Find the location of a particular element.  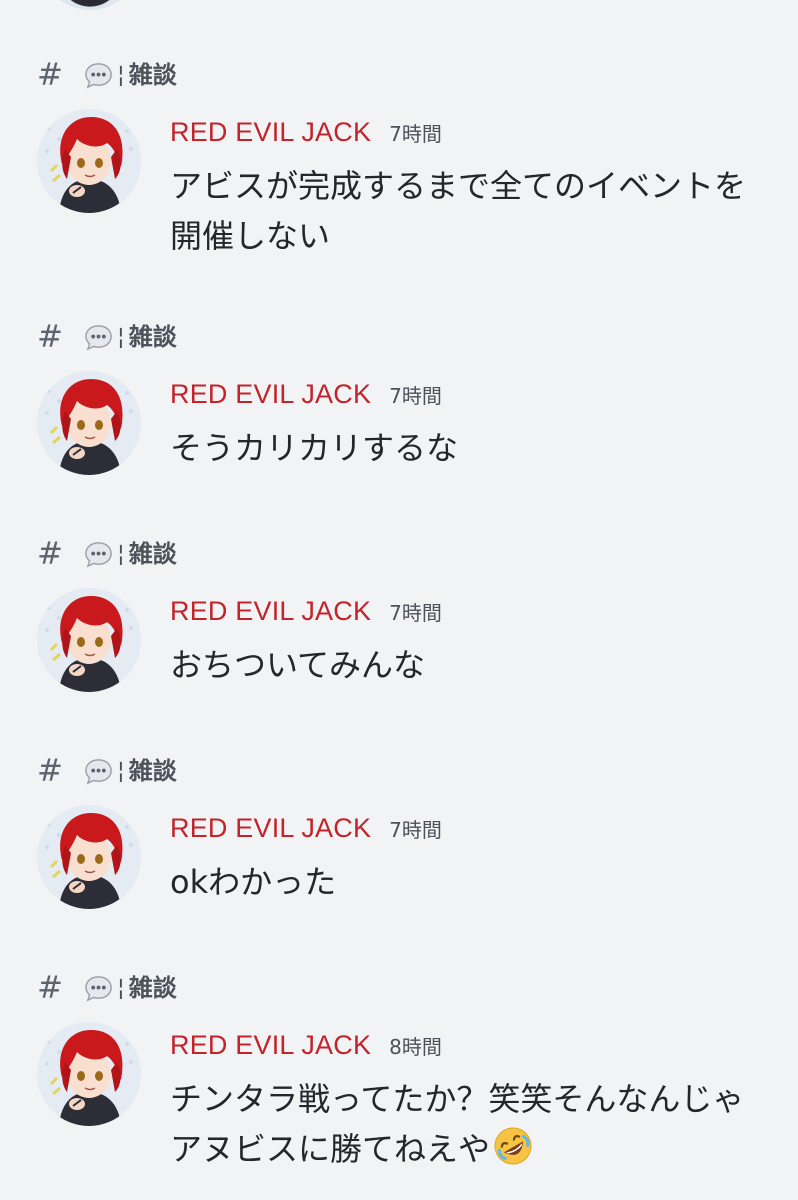

message-text: チンタラ戦ってたか？笑笑そんなんじゃアヌビスに勝てねえや is located at coordinates (470, 1124).